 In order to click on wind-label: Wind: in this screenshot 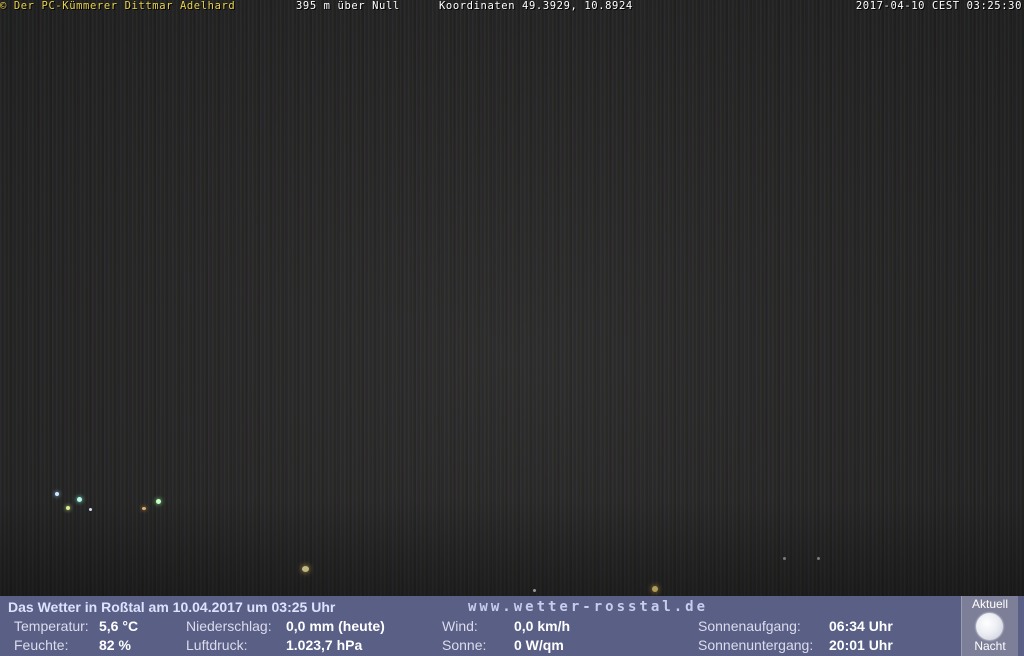, I will do `click(460, 626)`.